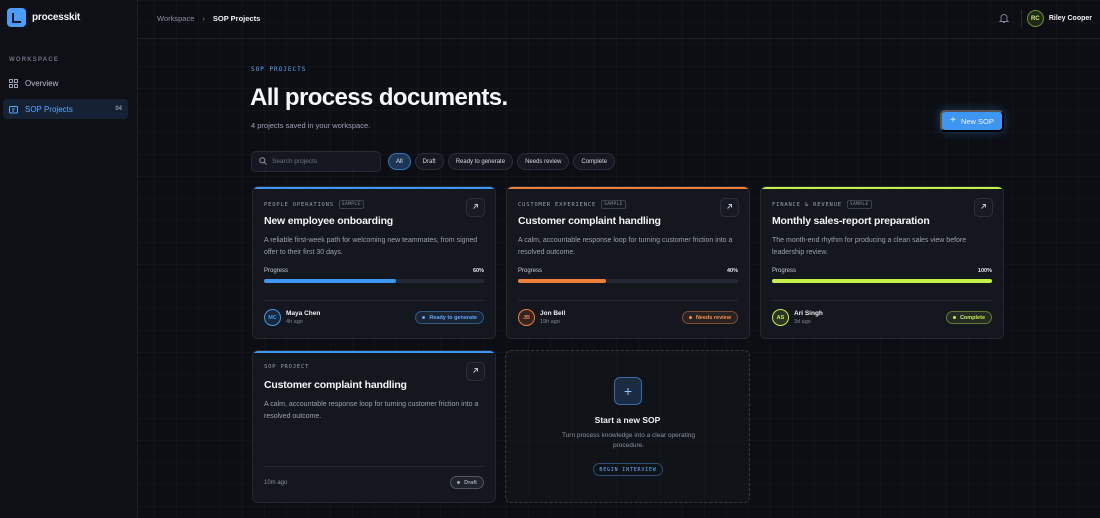 This screenshot has height=518, width=1100. I want to click on sidebar-section-label: WORKSPACE, so click(34, 60).